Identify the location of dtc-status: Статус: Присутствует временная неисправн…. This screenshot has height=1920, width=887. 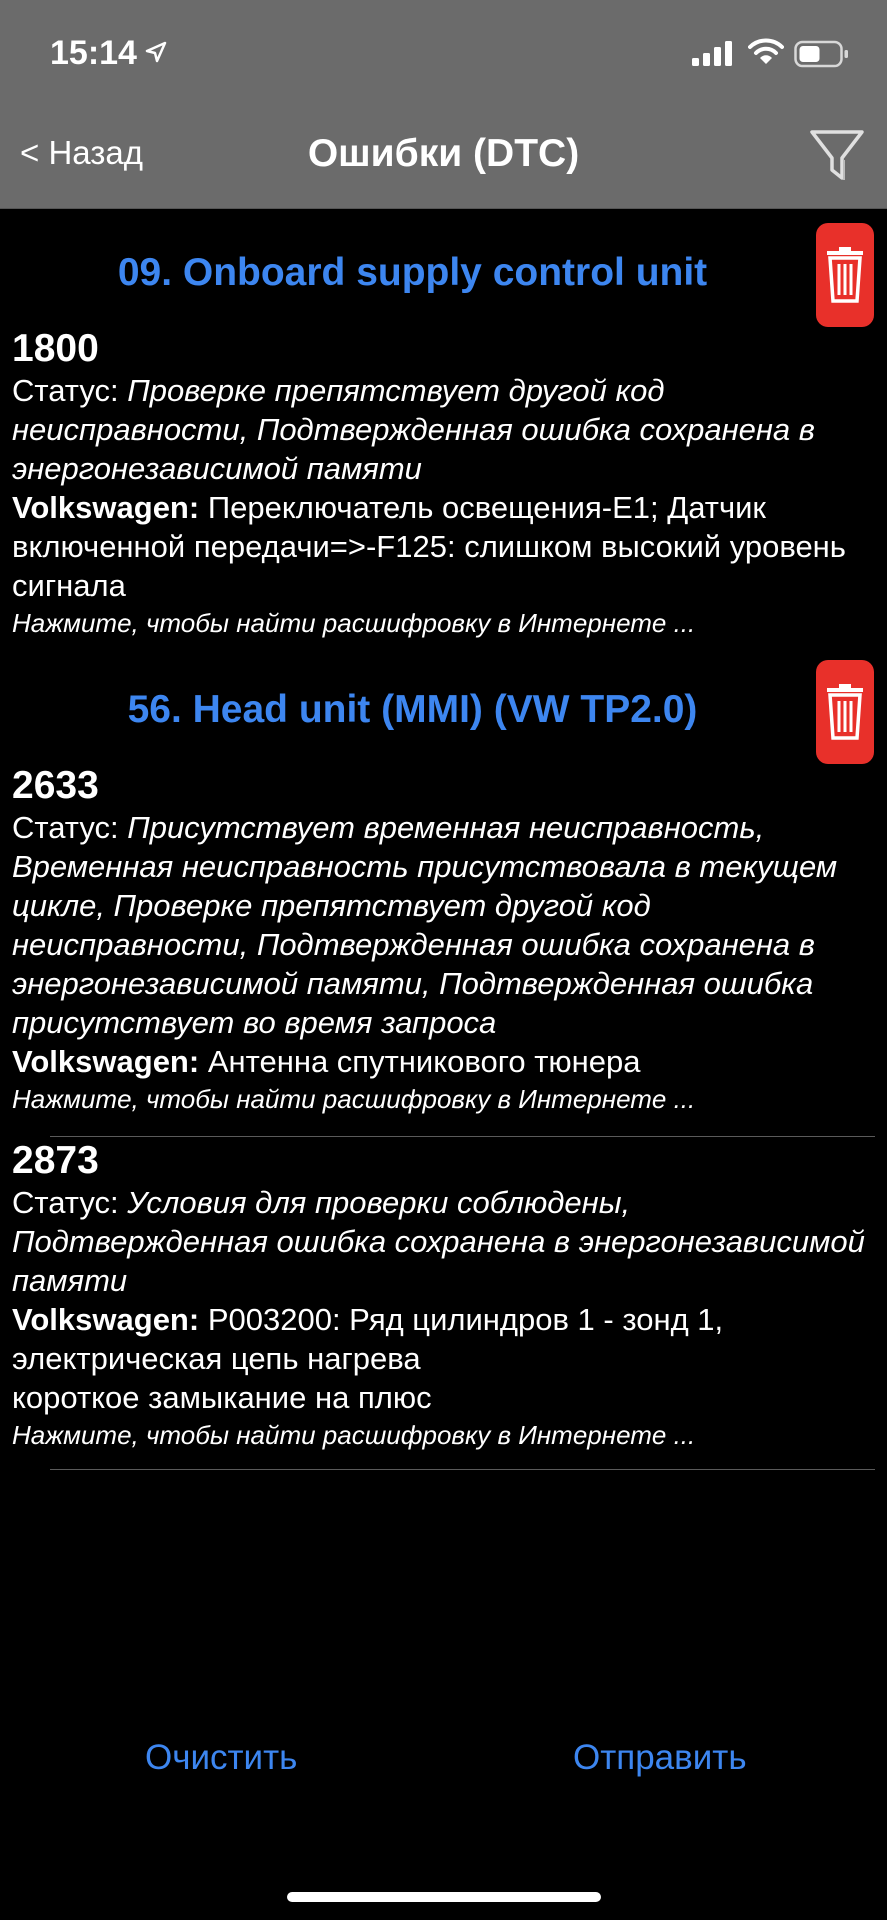
(443, 925).